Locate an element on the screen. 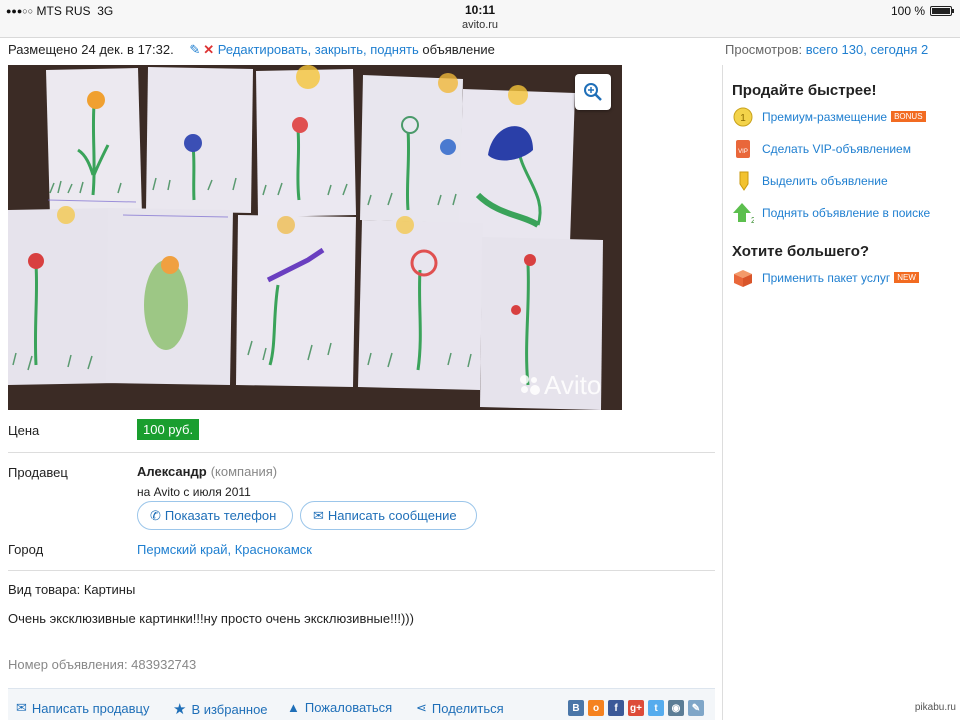  raise-arrow-icon: 2 is located at coordinates (743, 213).